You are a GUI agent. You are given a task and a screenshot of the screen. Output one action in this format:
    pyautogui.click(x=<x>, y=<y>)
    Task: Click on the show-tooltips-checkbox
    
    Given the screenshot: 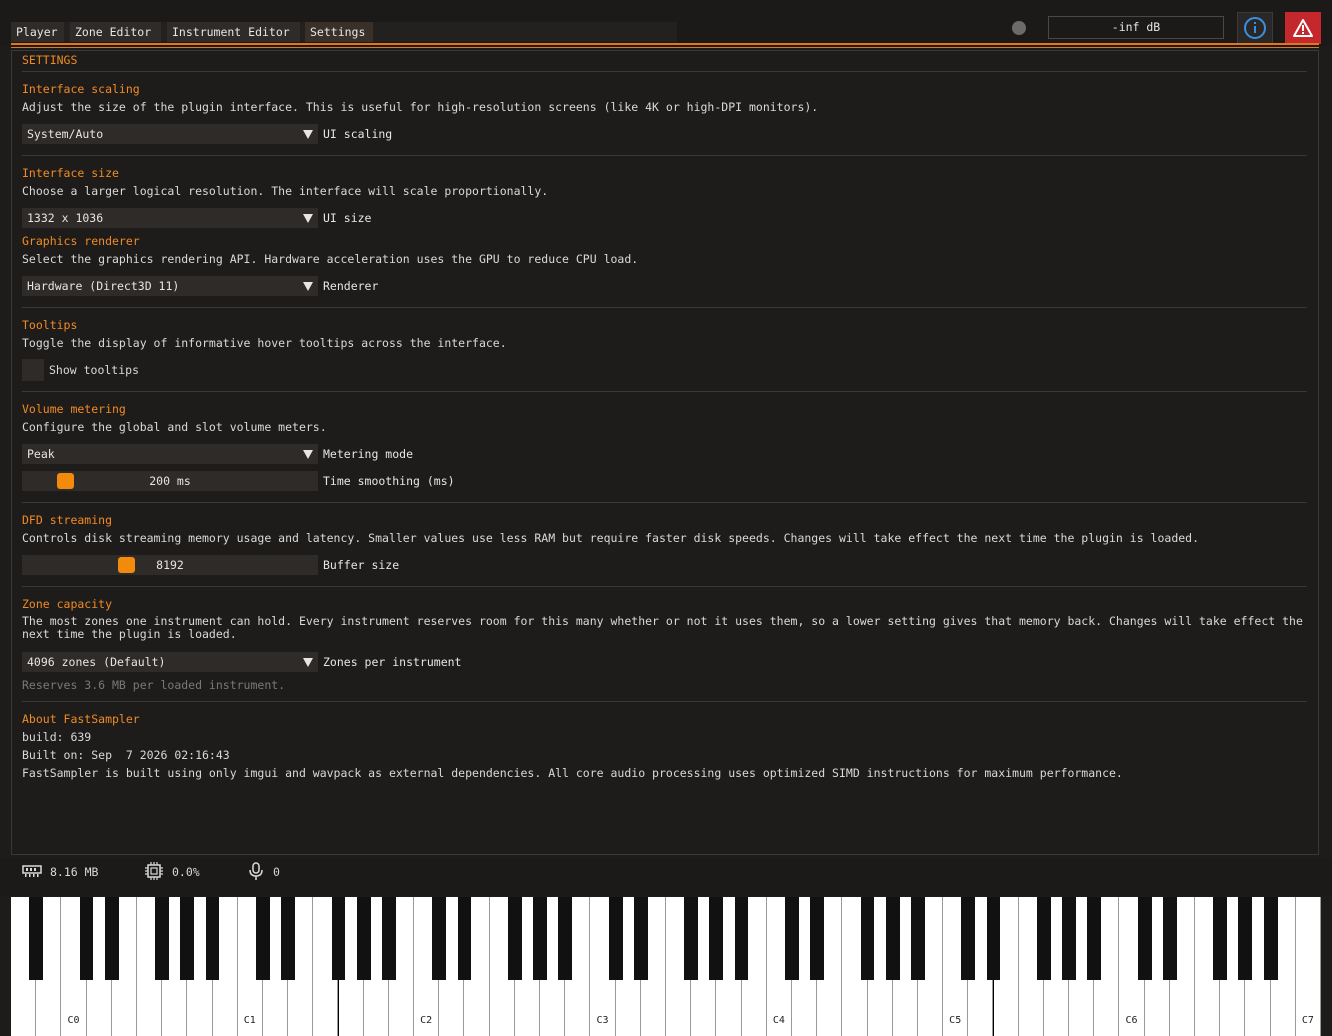 What is the action you would take?
    pyautogui.click(x=33, y=370)
    